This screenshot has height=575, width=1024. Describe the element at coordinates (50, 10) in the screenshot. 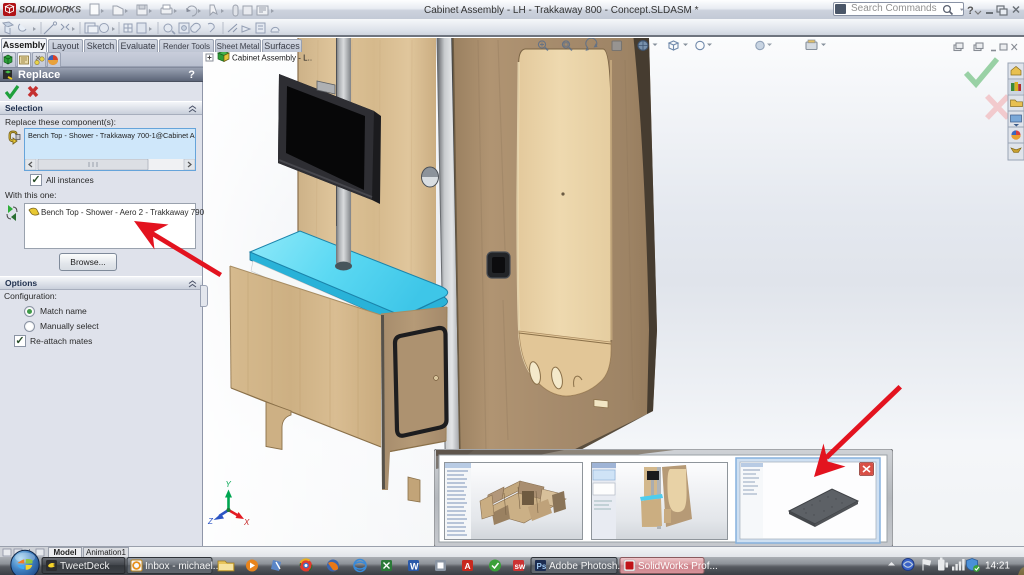

I see `svg-text: SOLIDWORKS` at that location.